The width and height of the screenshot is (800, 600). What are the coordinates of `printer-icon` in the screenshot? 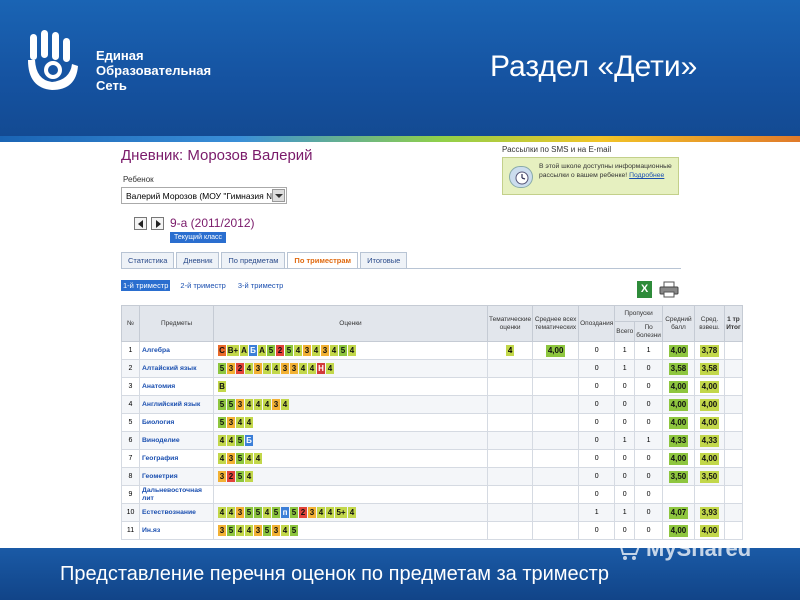 It's located at (669, 289).